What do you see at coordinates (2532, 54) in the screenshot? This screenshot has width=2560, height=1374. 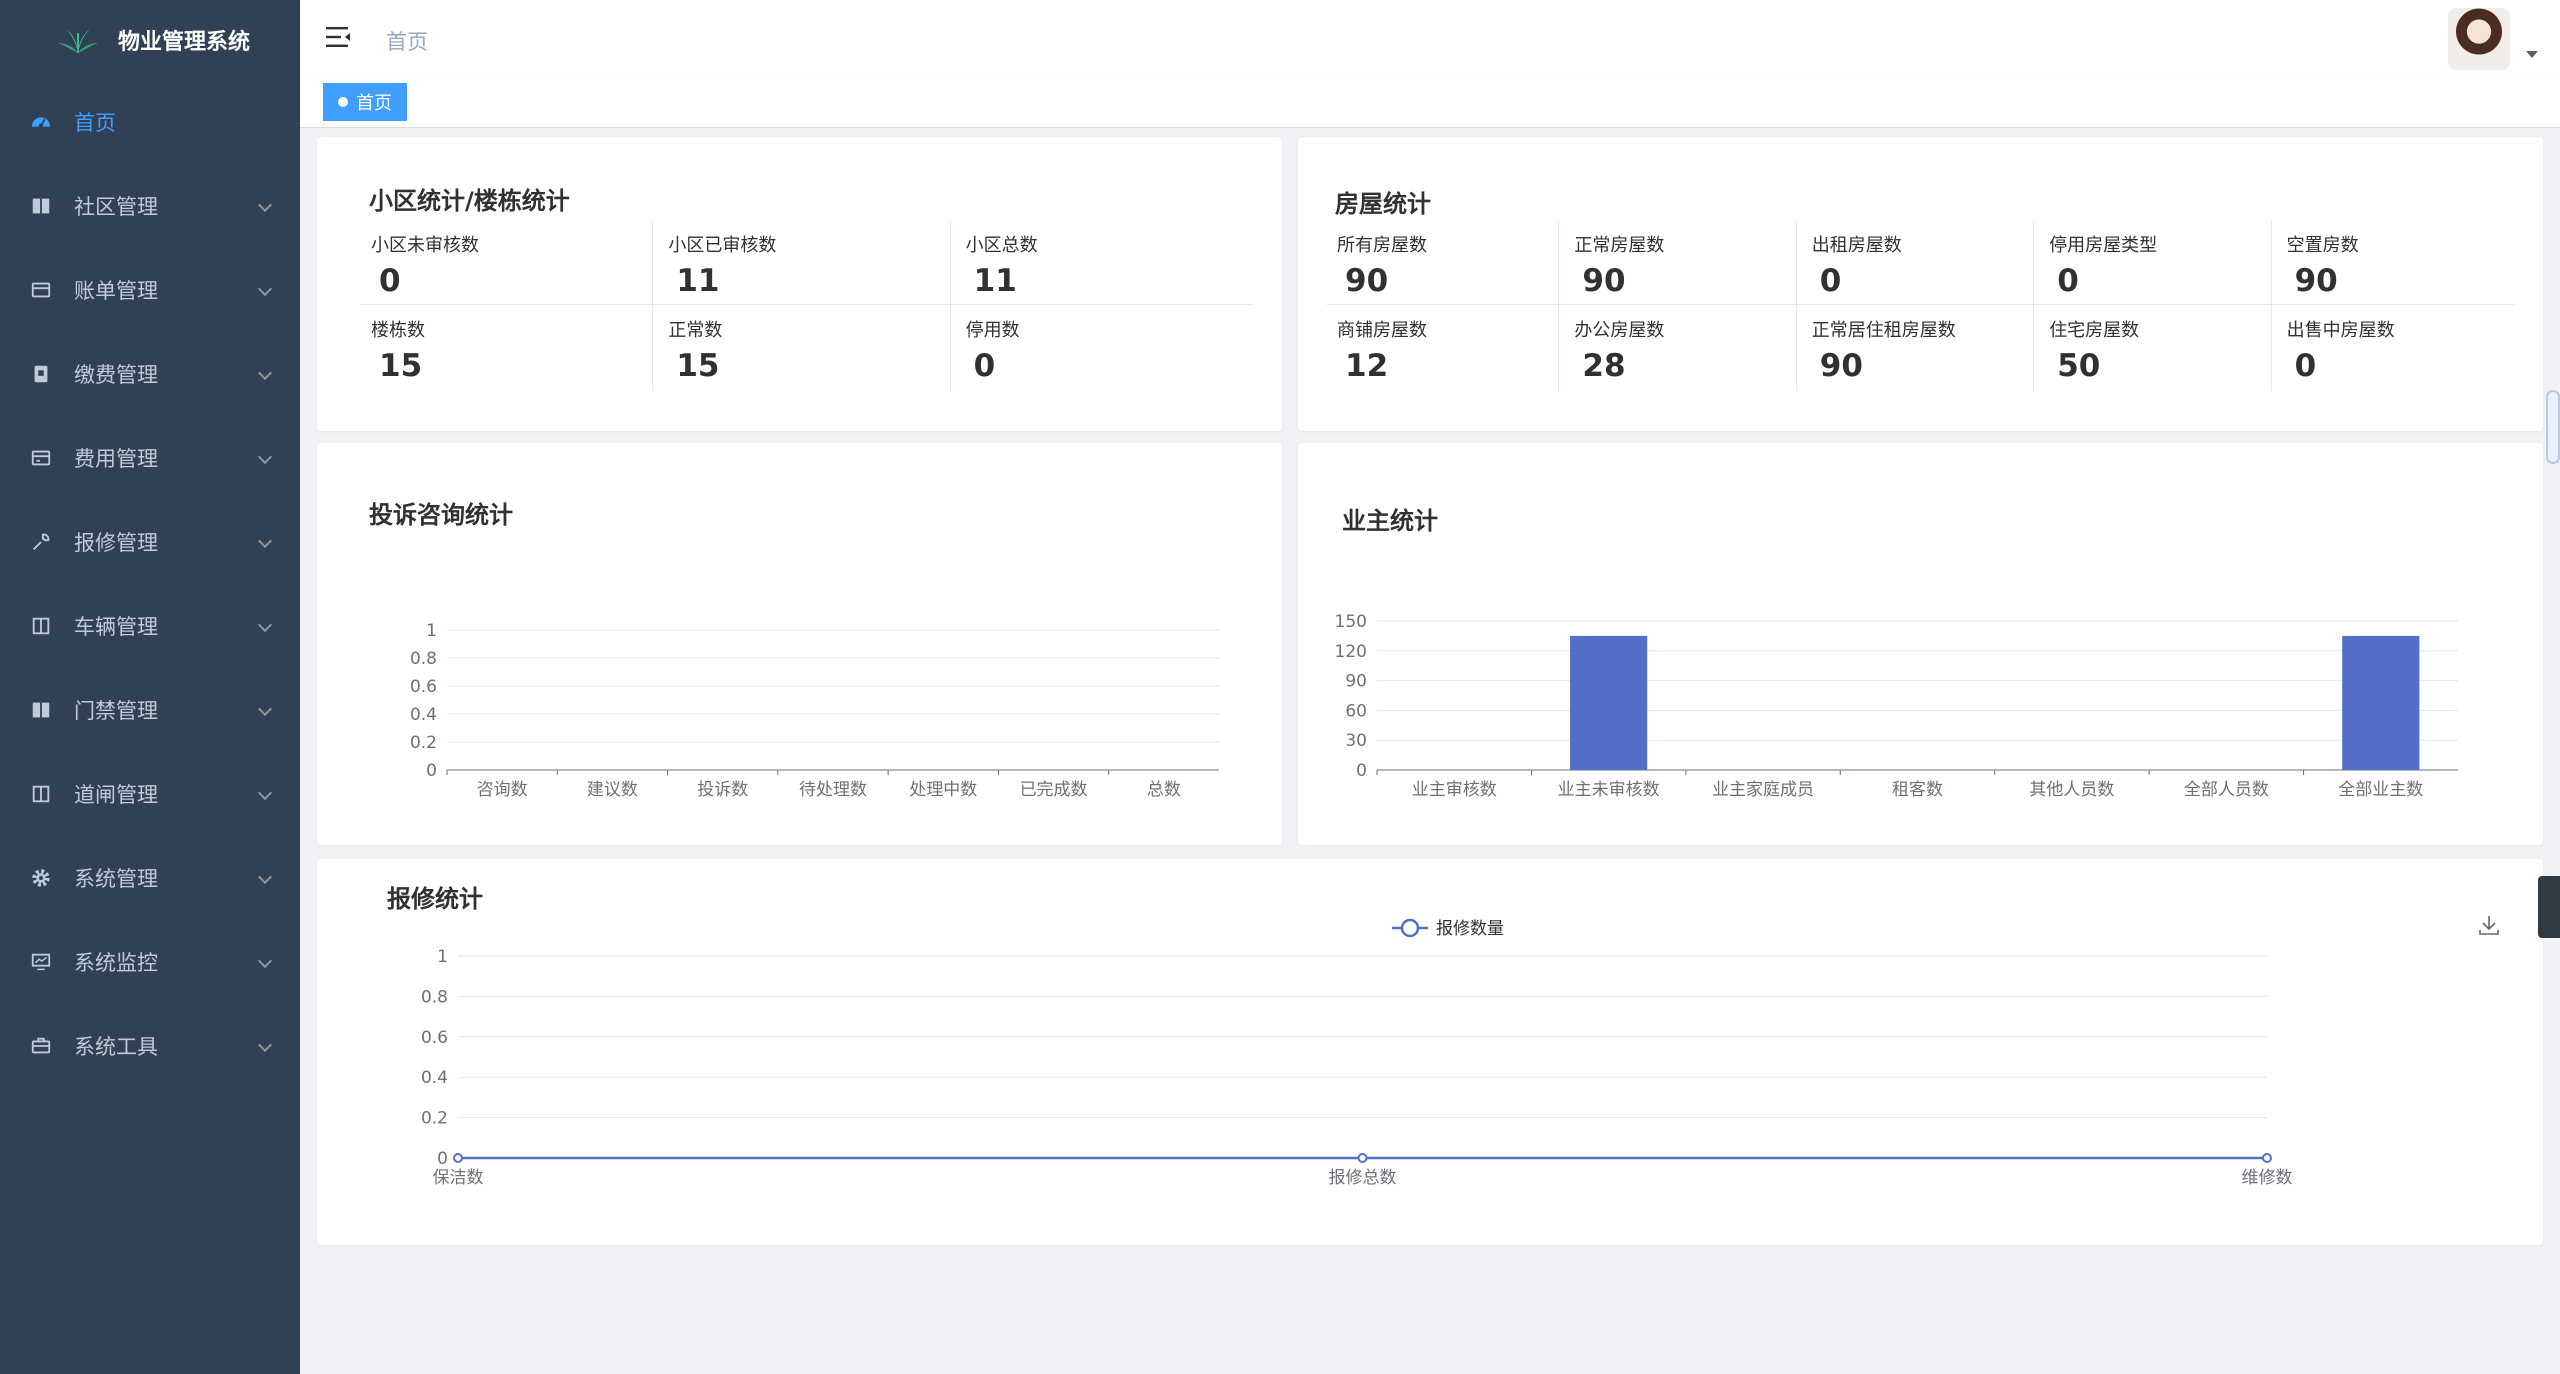 I see `caret-down-icon` at bounding box center [2532, 54].